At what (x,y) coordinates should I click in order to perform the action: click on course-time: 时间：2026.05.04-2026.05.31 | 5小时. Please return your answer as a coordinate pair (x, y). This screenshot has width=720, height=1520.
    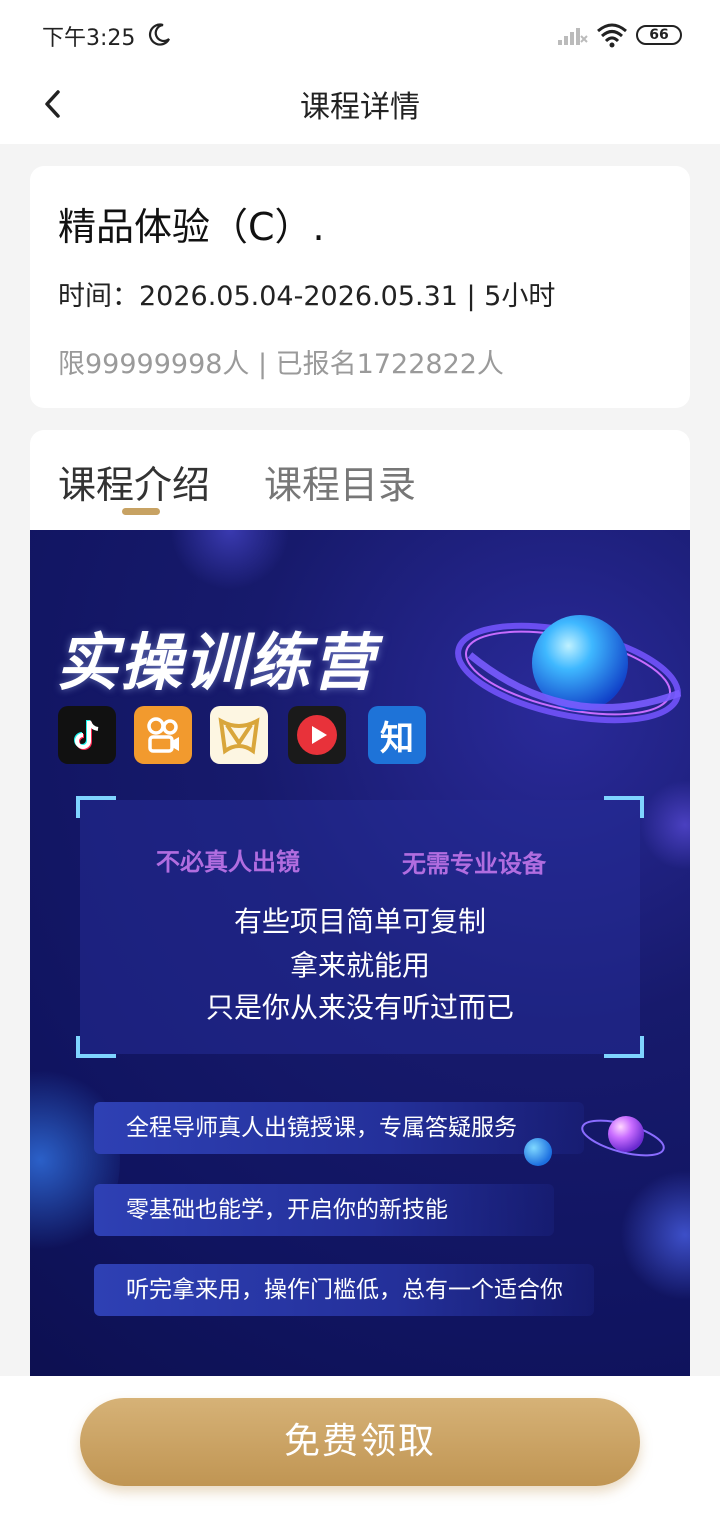
    Looking at the image, I should click on (307, 296).